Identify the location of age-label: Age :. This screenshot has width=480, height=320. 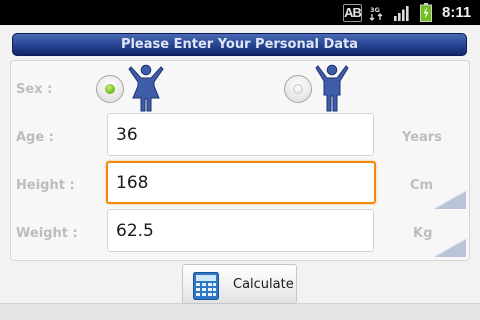
(35, 137).